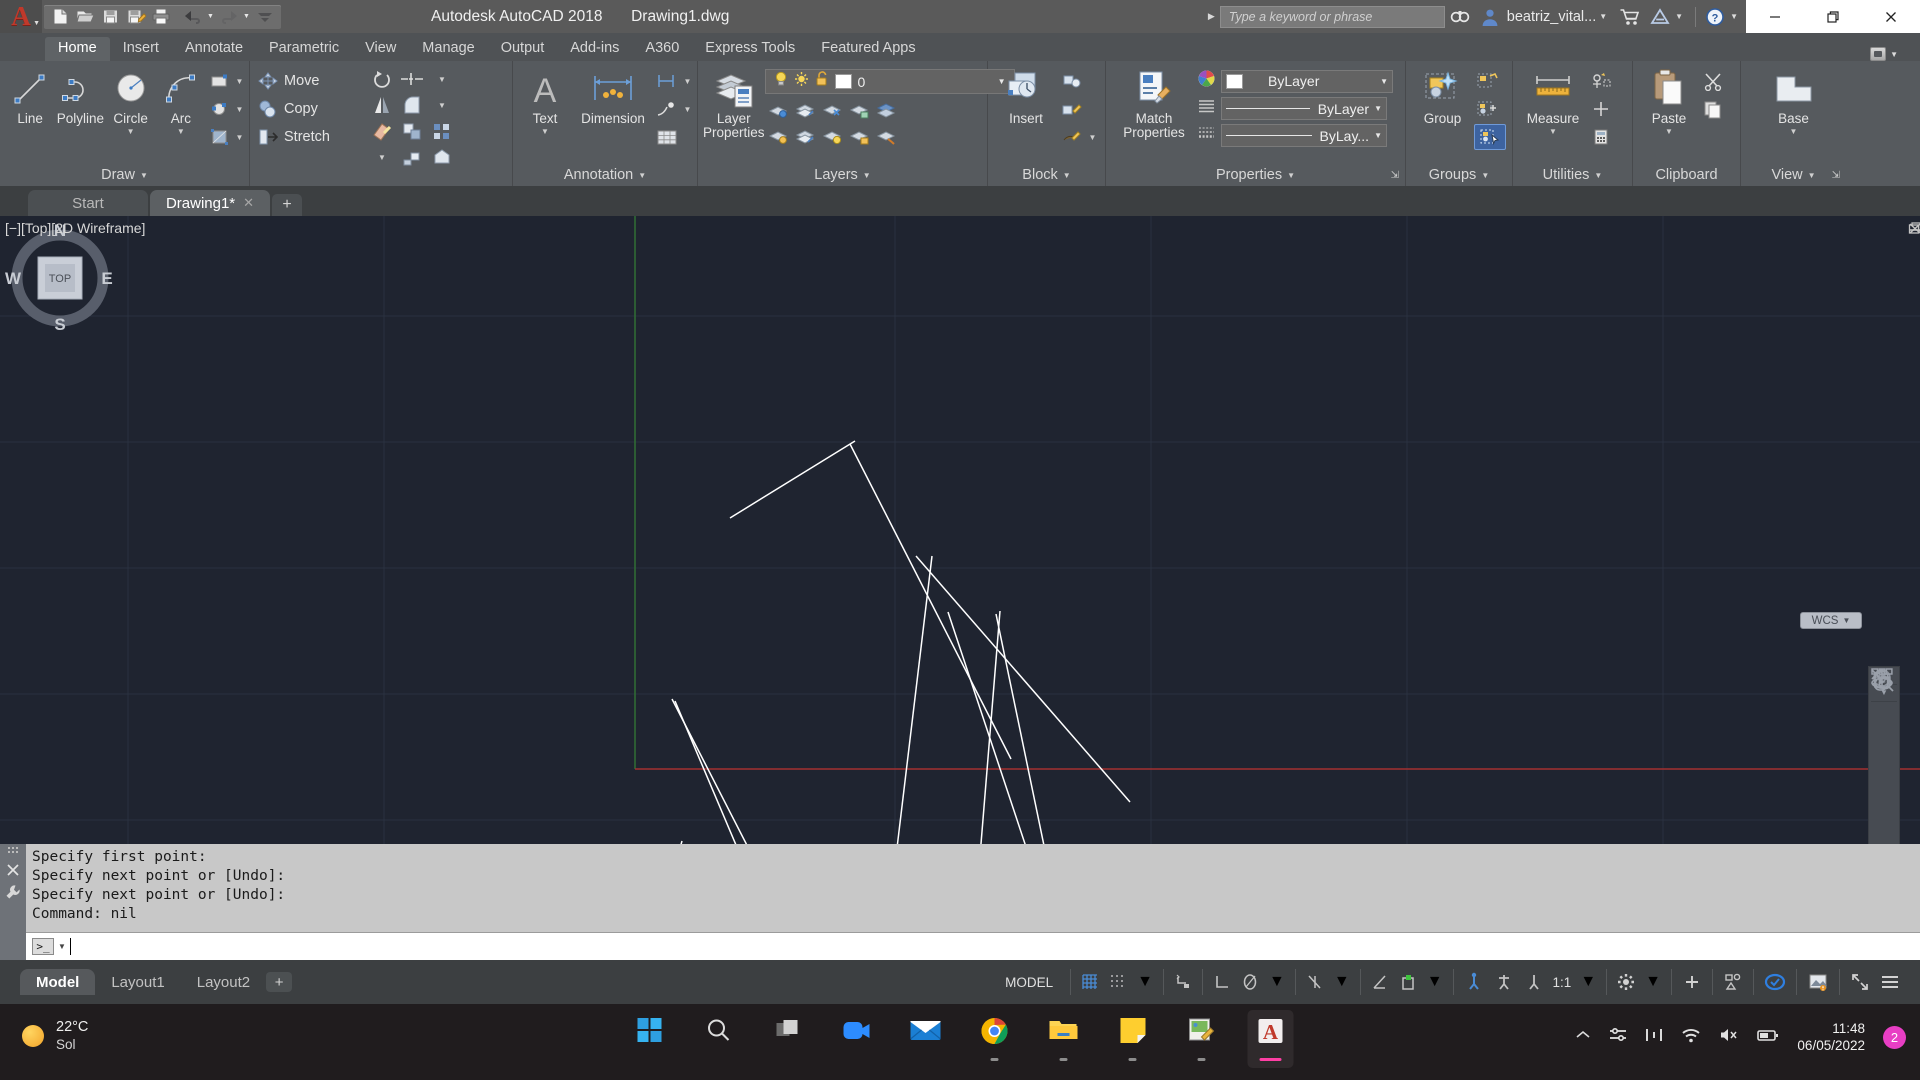 The height and width of the screenshot is (1080, 1920). I want to click on polygon-tool: ▼, so click(225, 109).